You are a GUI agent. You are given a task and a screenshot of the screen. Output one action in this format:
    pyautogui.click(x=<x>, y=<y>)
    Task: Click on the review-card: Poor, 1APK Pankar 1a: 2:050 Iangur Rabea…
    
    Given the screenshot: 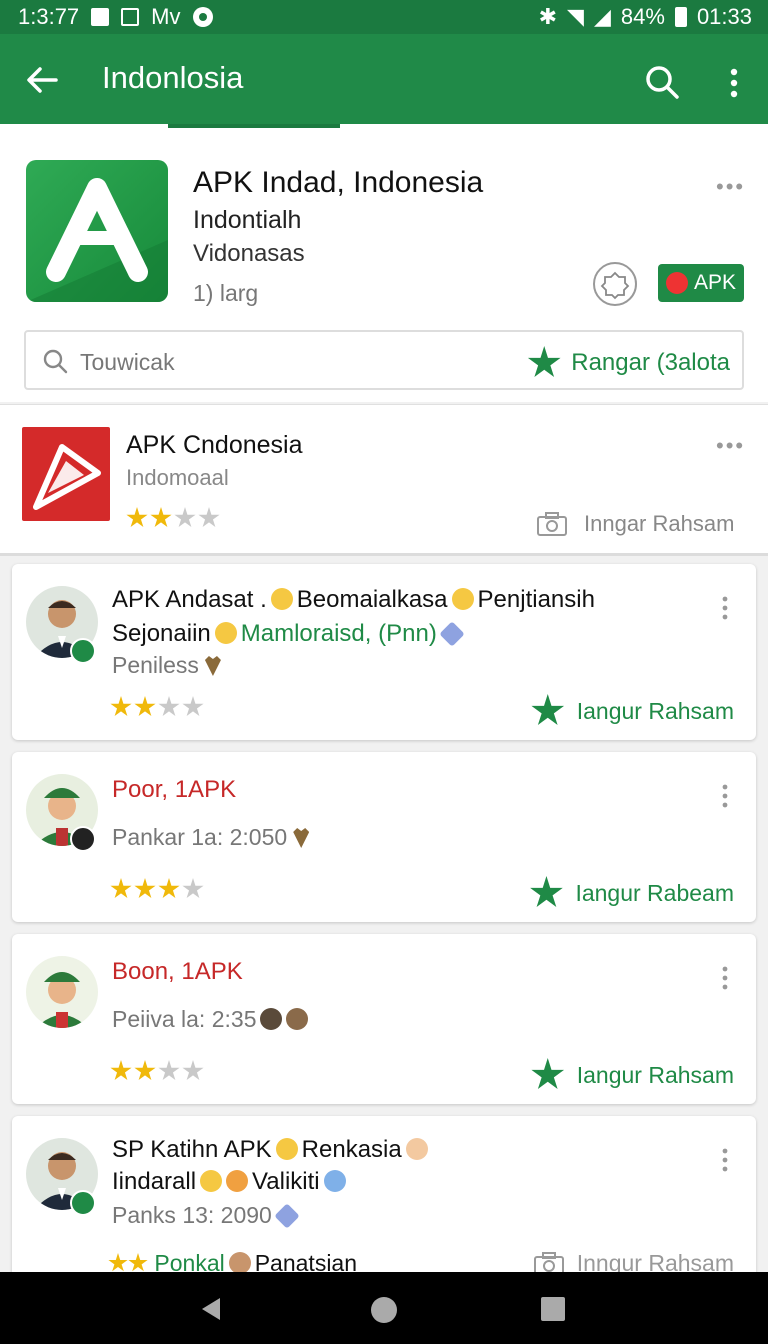 What is the action you would take?
    pyautogui.click(x=384, y=837)
    